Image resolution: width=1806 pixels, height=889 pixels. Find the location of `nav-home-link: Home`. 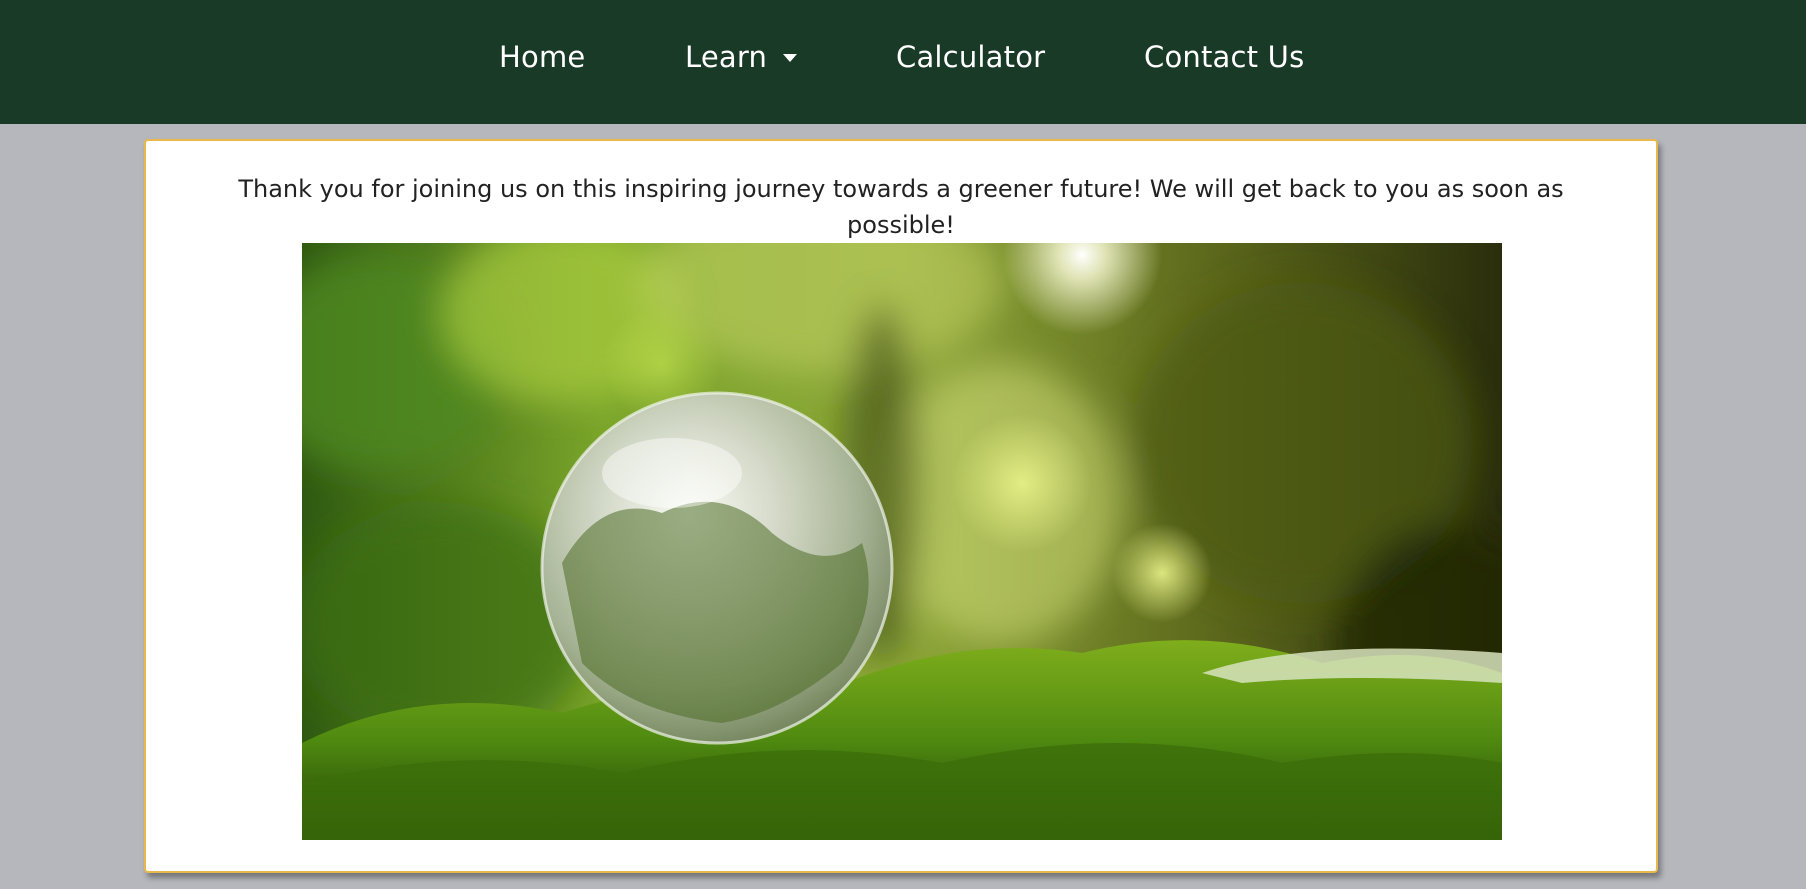

nav-home-link: Home is located at coordinates (542, 57).